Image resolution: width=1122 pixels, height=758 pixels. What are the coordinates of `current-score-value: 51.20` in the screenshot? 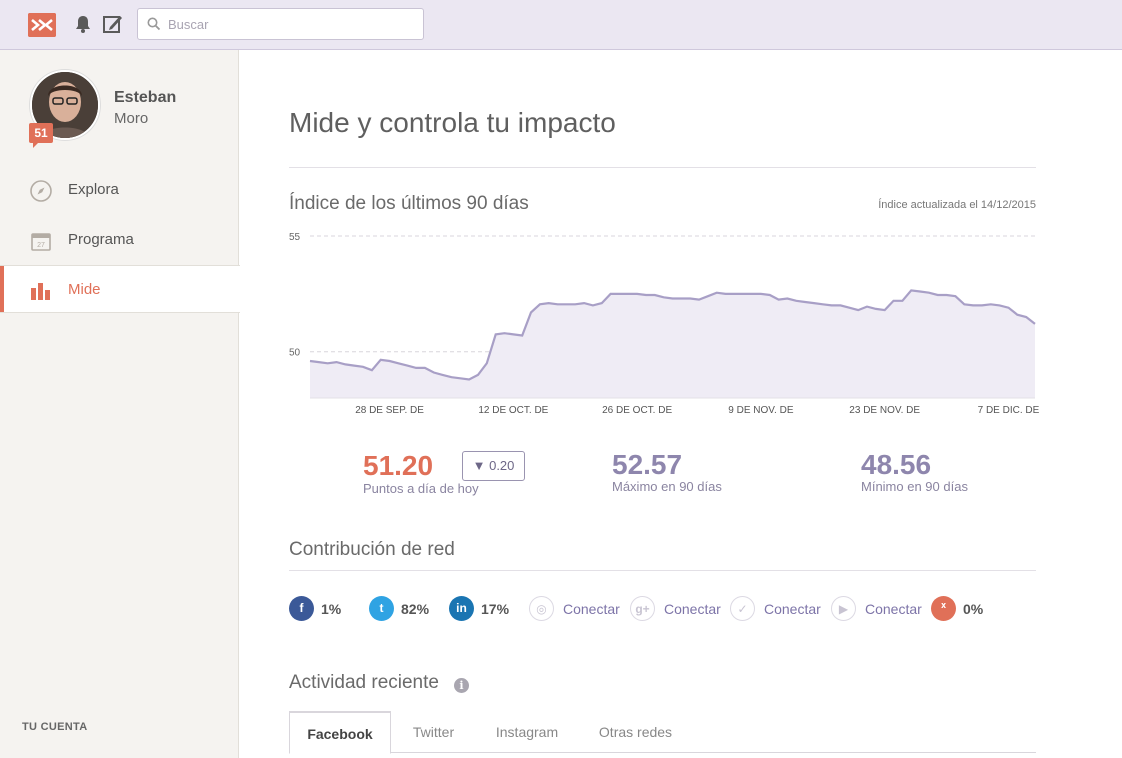 It's located at (398, 465).